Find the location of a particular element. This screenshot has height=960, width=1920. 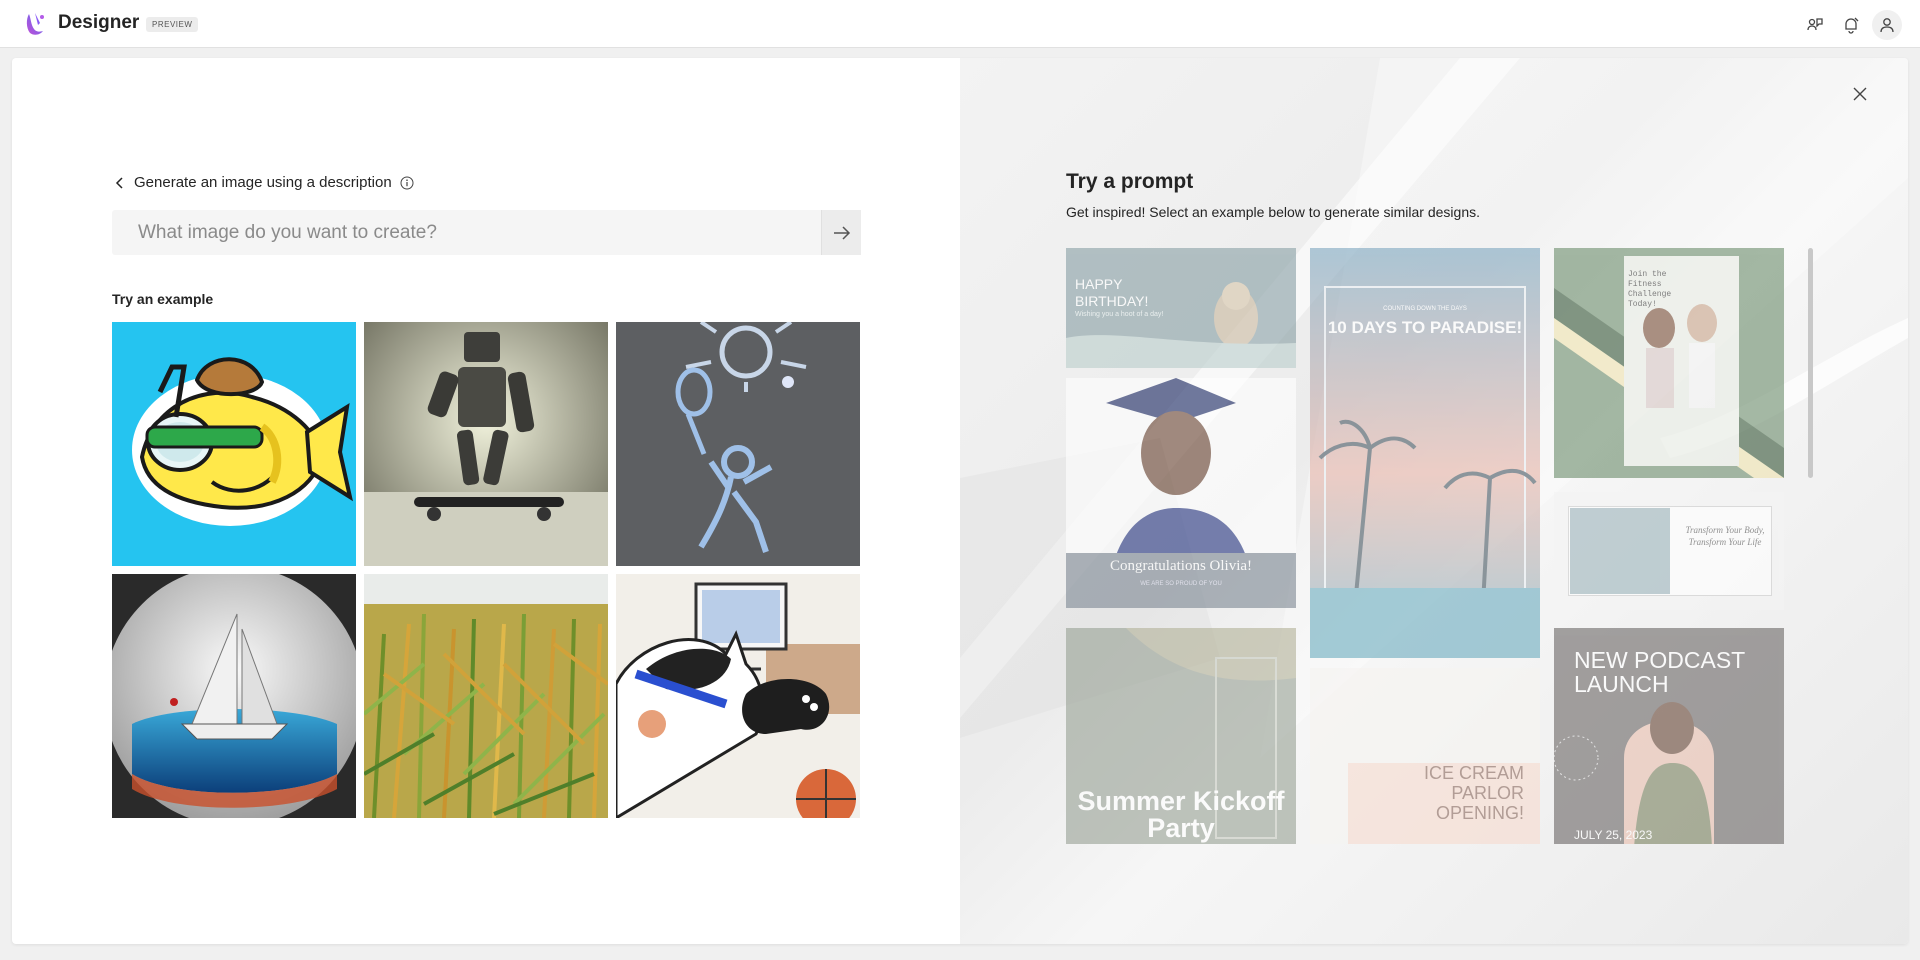

preview-badge: PREVIEW is located at coordinates (172, 24).